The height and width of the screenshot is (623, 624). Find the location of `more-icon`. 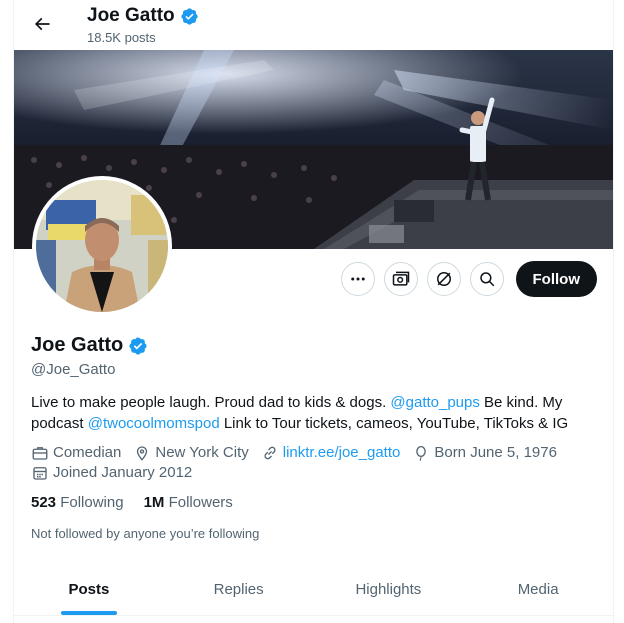

more-icon is located at coordinates (357, 279).